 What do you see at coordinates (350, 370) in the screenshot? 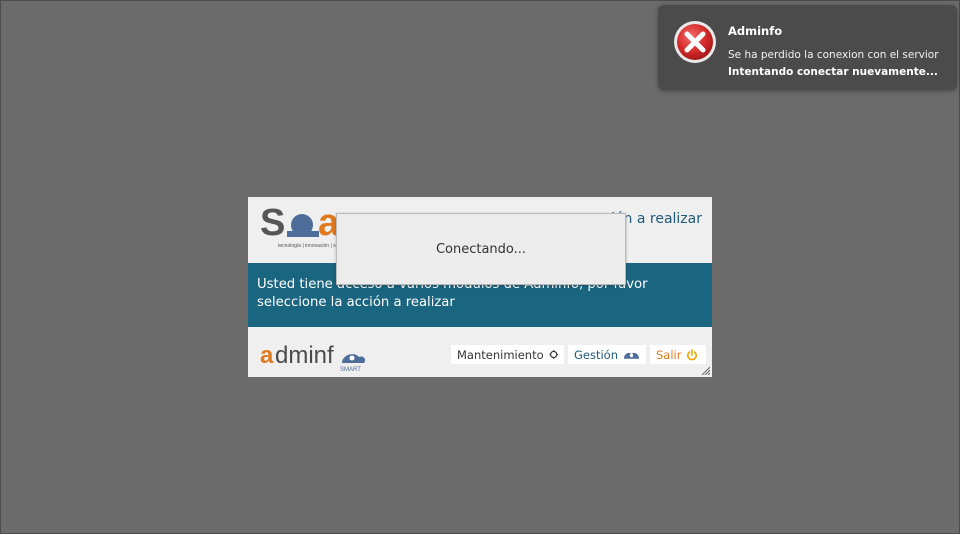
I see `adminfo-logo-subtext: SMART` at bounding box center [350, 370].